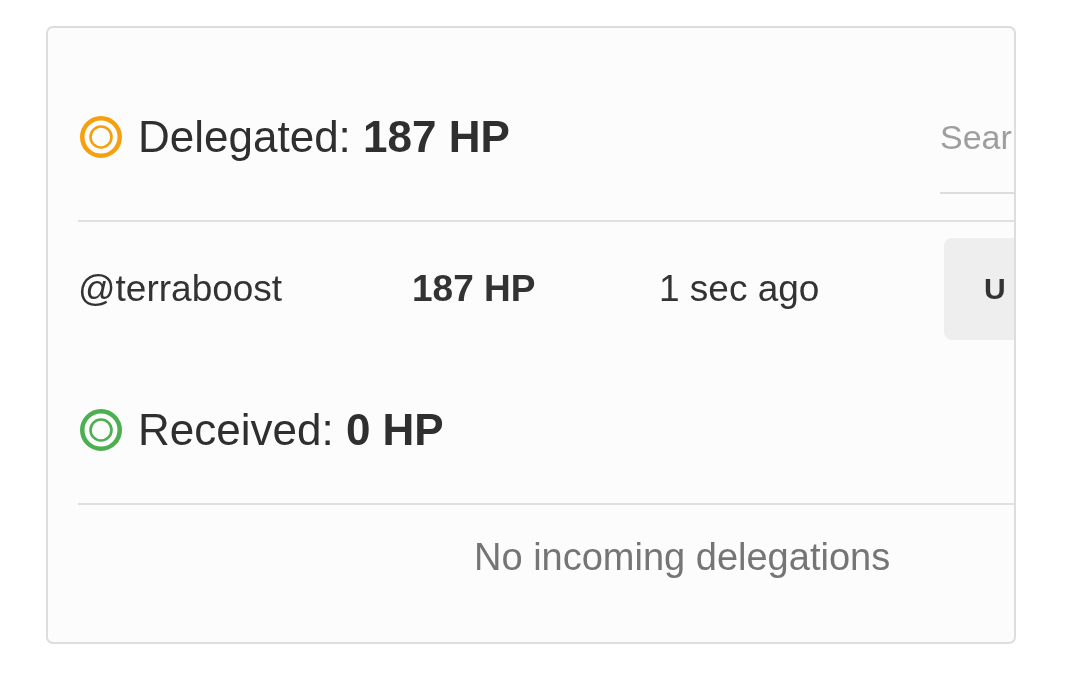 The image size is (1080, 675). I want to click on search-field: Sear, so click(977, 152).